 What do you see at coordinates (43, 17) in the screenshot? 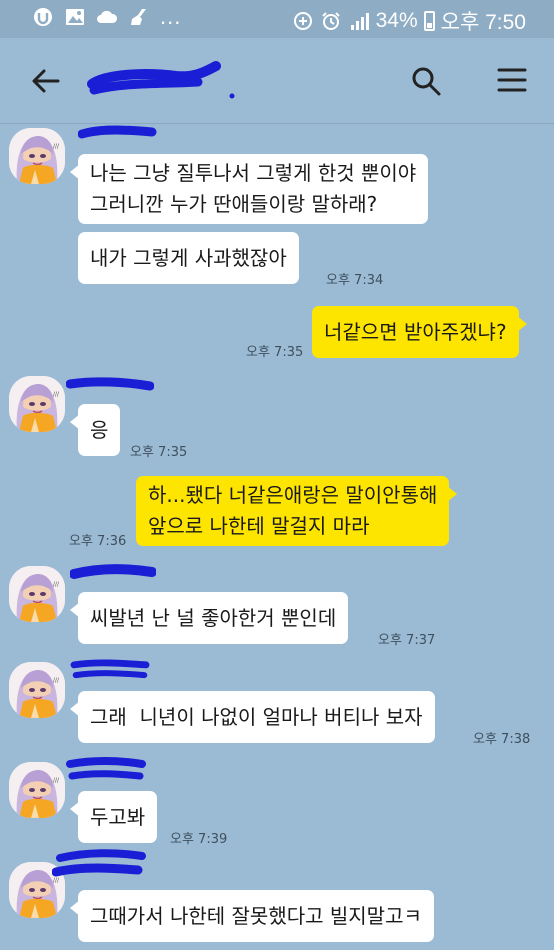
I see `app-notification-icon` at bounding box center [43, 17].